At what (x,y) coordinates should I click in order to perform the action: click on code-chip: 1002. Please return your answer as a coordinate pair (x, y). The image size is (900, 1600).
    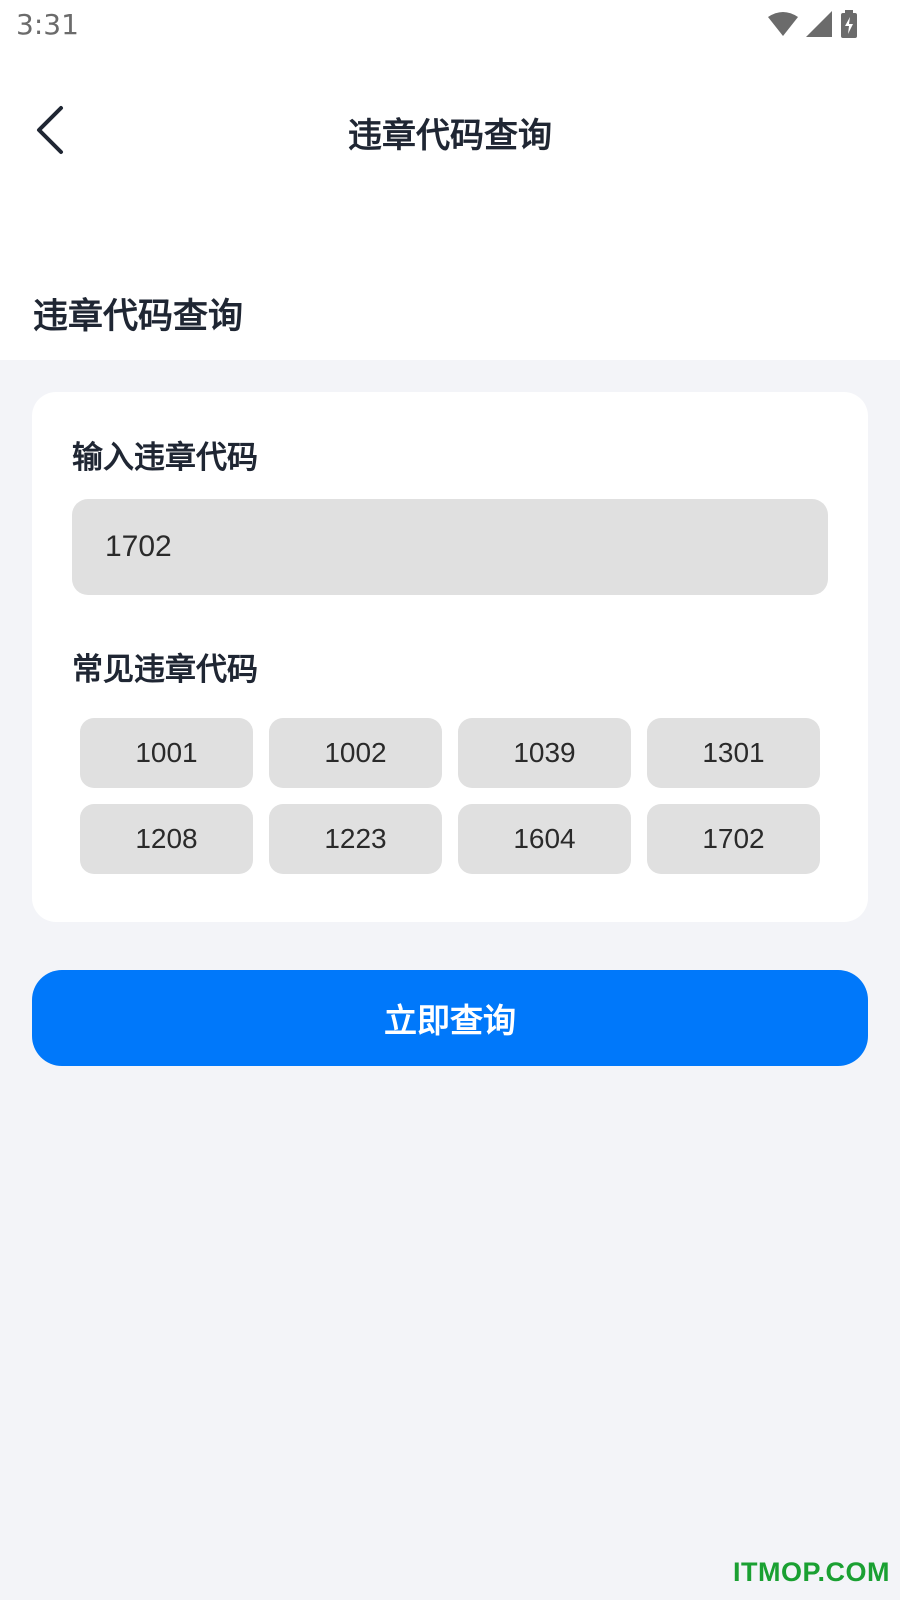
    Looking at the image, I should click on (355, 753).